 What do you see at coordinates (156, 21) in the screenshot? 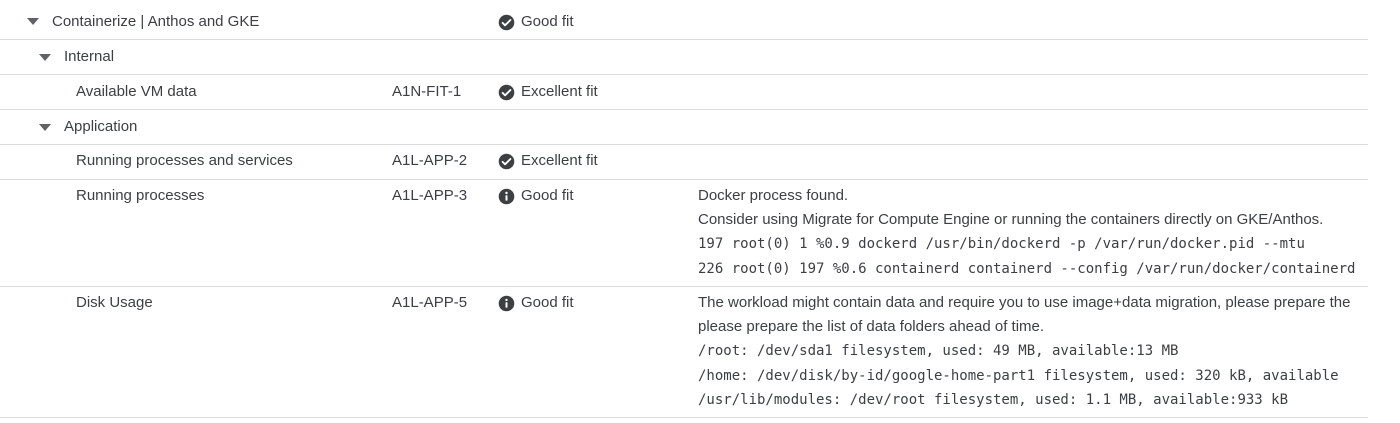
I see `row-name: Containerize | Anthos and GKE` at bounding box center [156, 21].